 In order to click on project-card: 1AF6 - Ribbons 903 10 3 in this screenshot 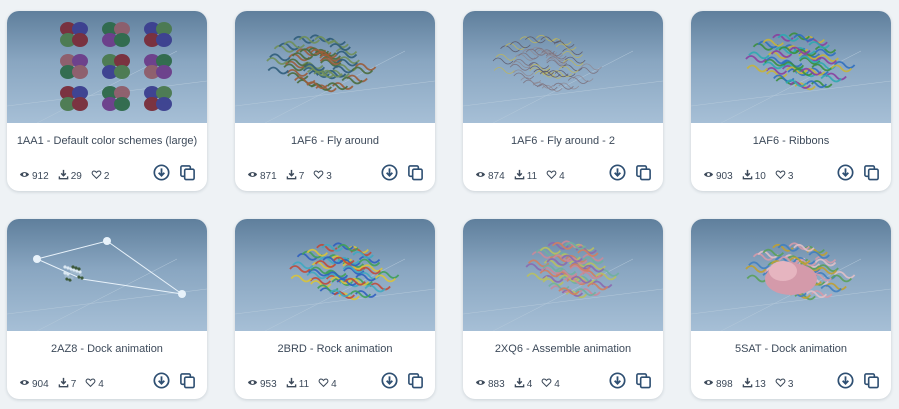, I will do `click(791, 101)`.